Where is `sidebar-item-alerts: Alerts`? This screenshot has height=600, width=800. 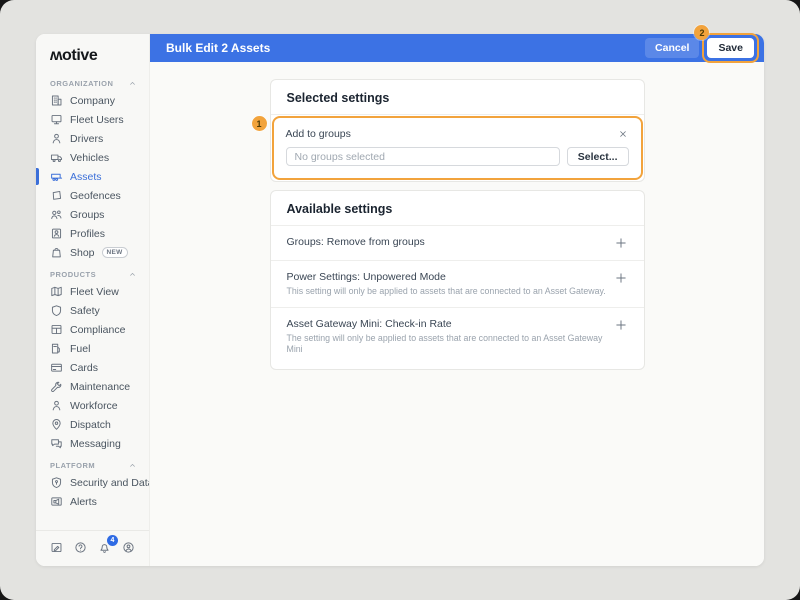
sidebar-item-alerts: Alerts is located at coordinates (92, 501).